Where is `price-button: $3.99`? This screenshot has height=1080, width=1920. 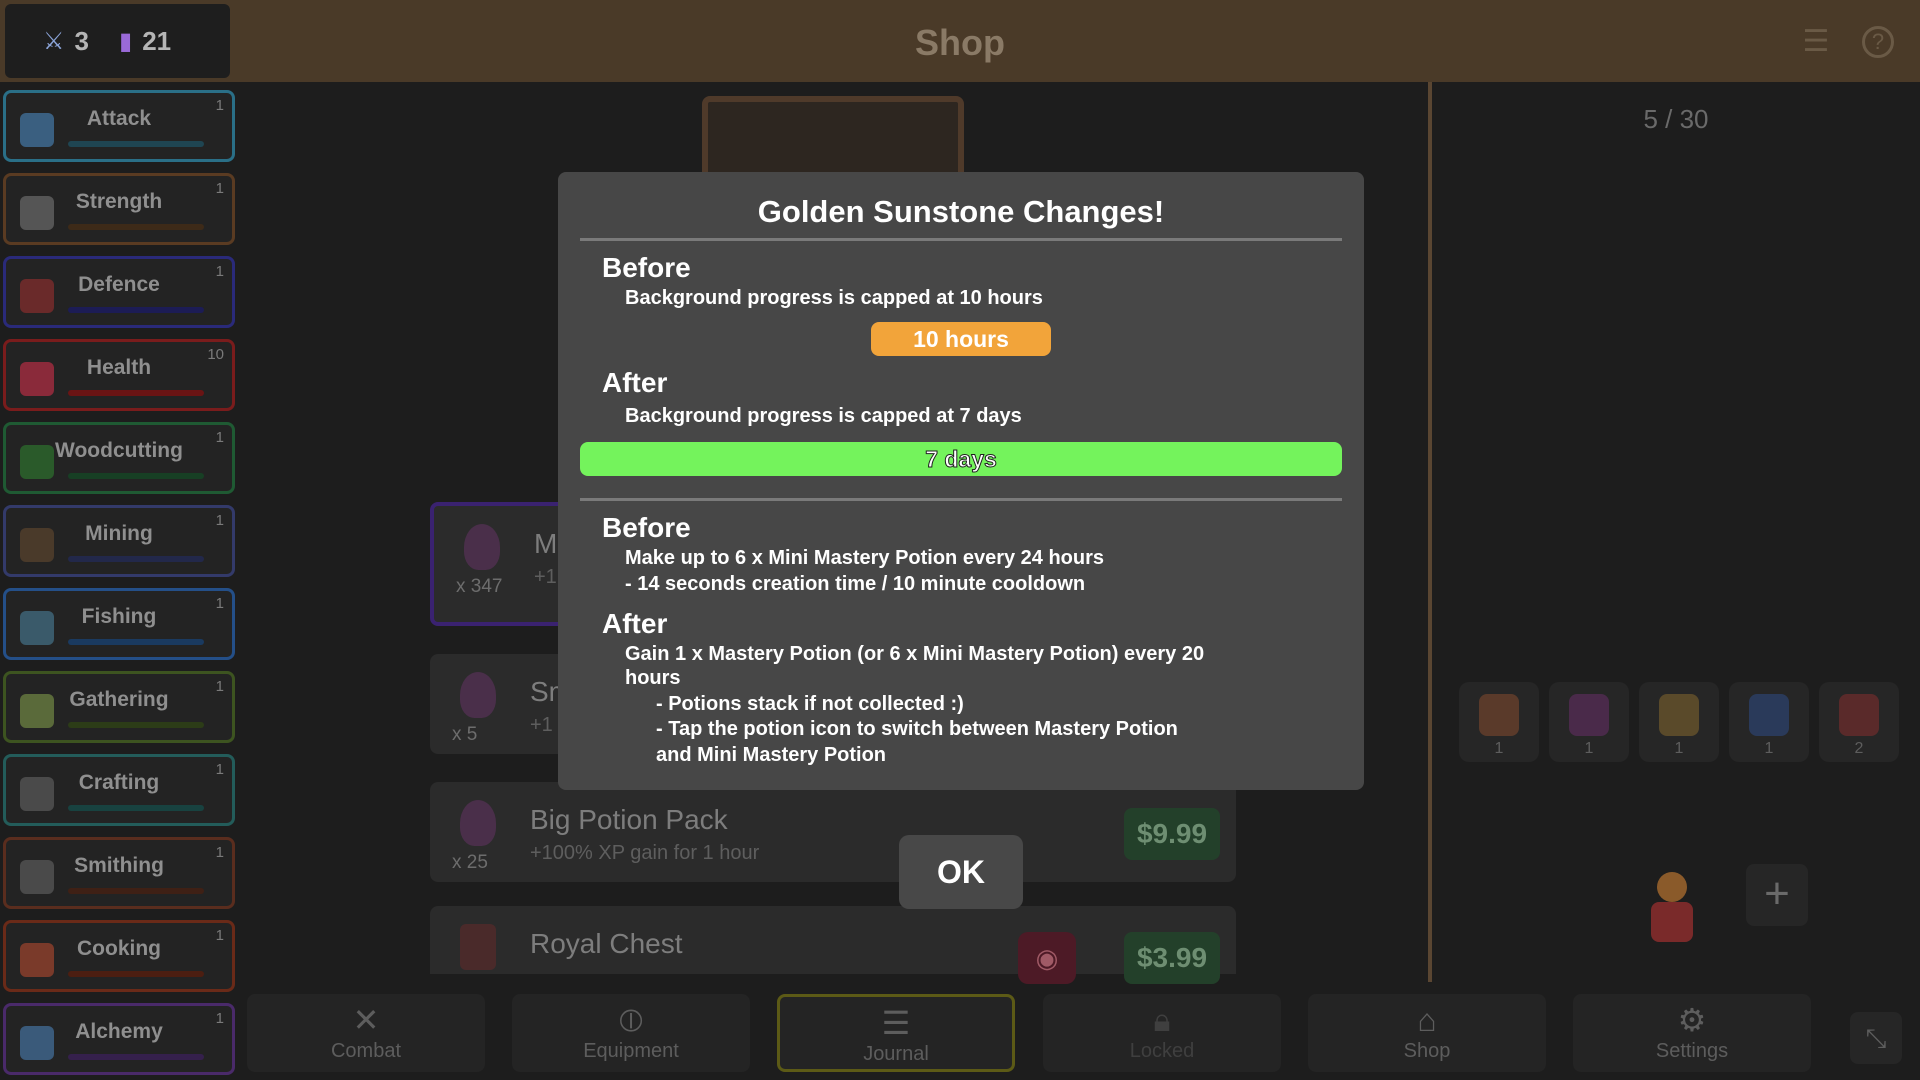 price-button: $3.99 is located at coordinates (1172, 958).